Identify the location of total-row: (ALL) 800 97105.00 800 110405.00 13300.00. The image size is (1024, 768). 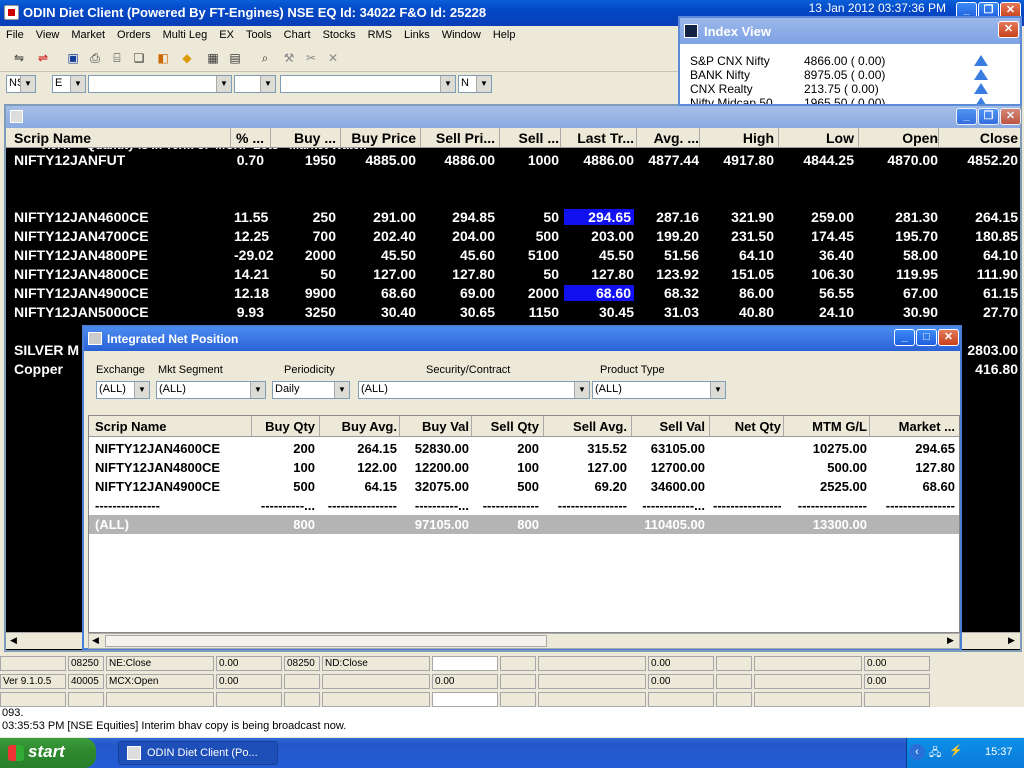
(524, 524).